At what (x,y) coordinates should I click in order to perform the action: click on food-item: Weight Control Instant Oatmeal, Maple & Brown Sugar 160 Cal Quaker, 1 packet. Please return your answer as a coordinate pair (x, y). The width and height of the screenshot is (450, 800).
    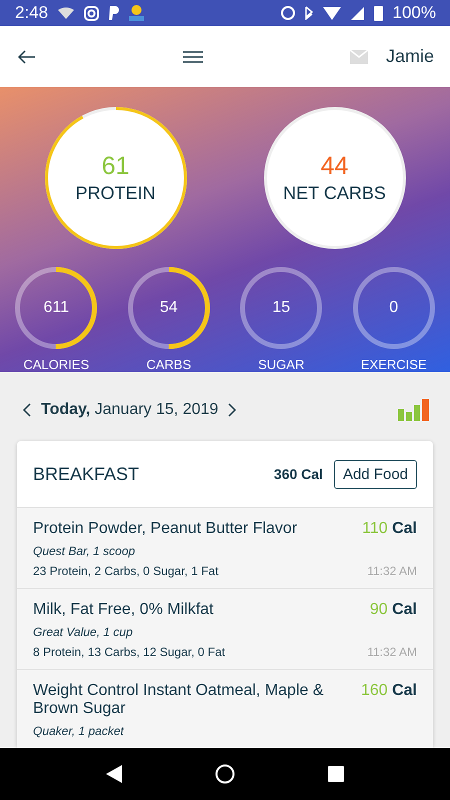
    Looking at the image, I should click on (225, 708).